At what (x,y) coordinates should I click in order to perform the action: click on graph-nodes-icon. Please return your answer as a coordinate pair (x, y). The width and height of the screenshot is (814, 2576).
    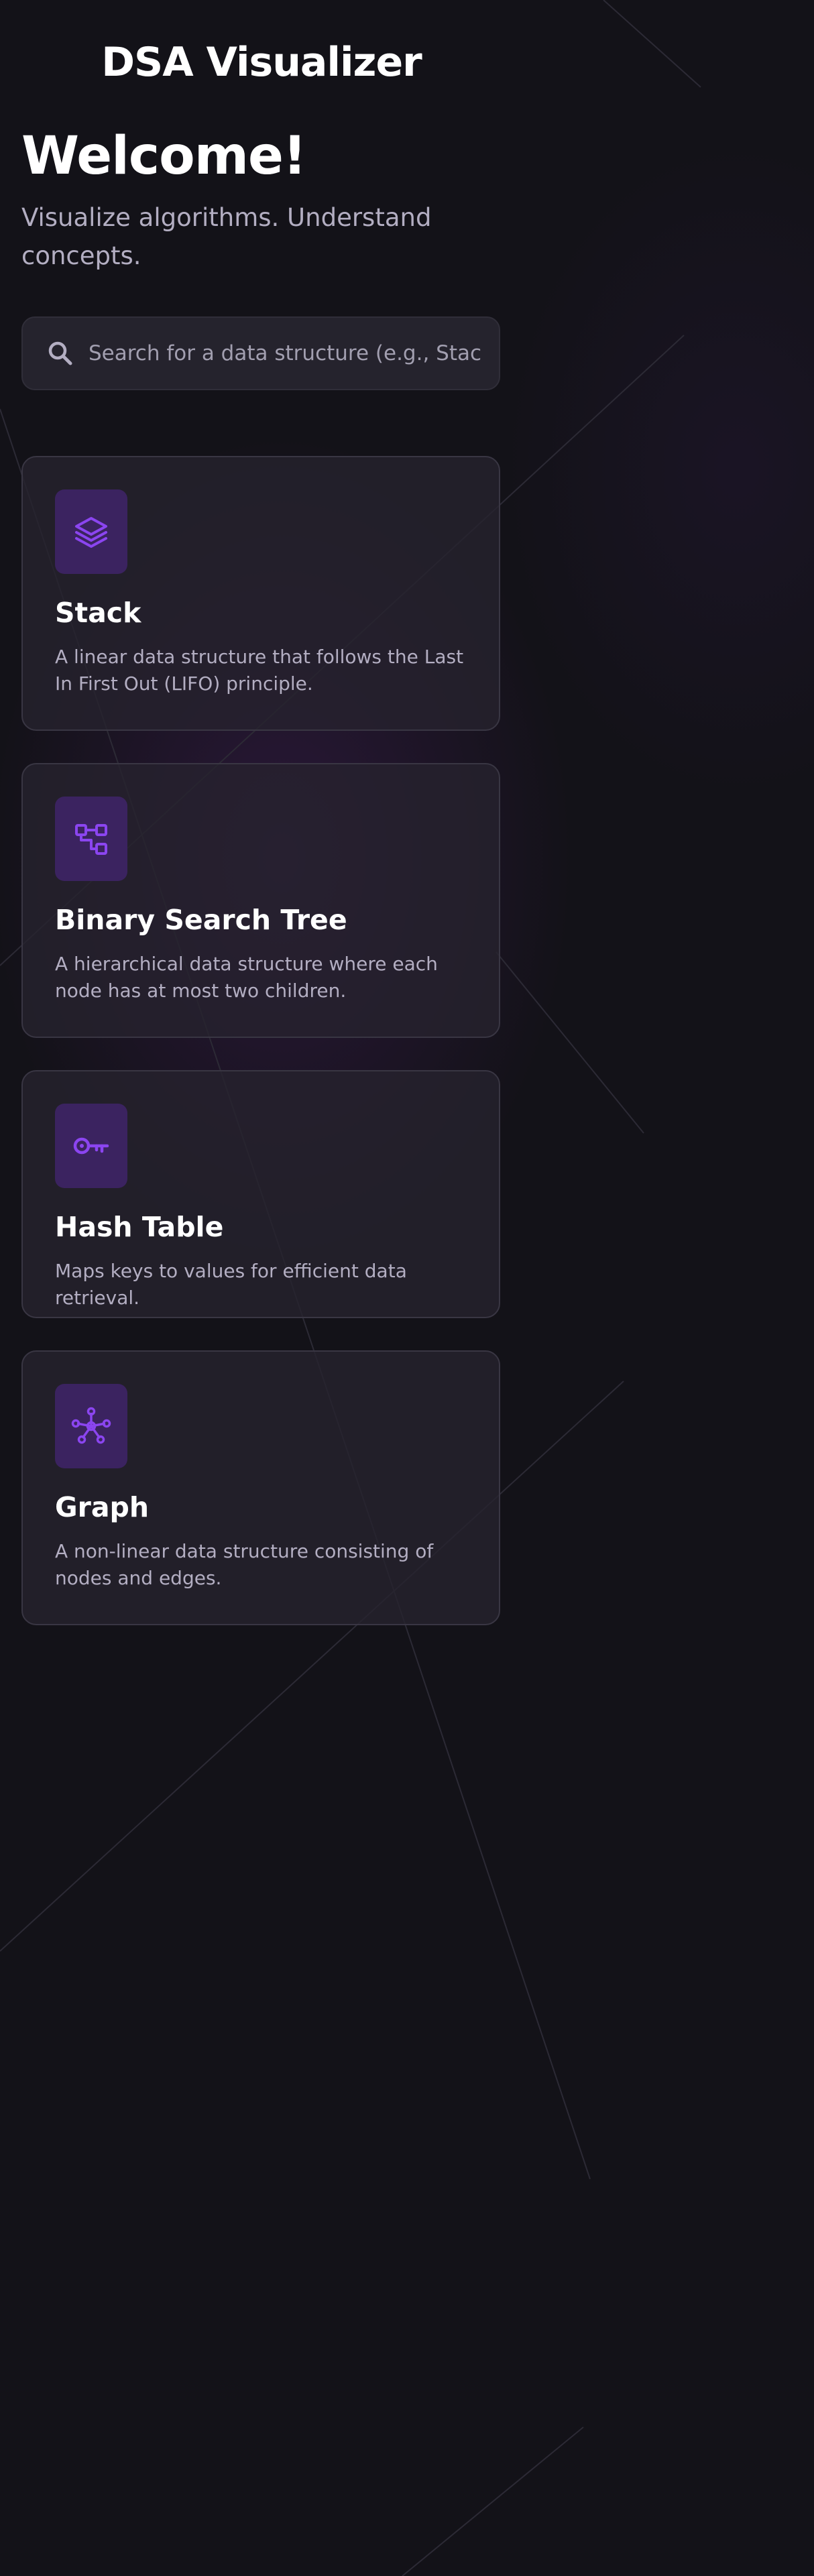
    Looking at the image, I should click on (91, 1426).